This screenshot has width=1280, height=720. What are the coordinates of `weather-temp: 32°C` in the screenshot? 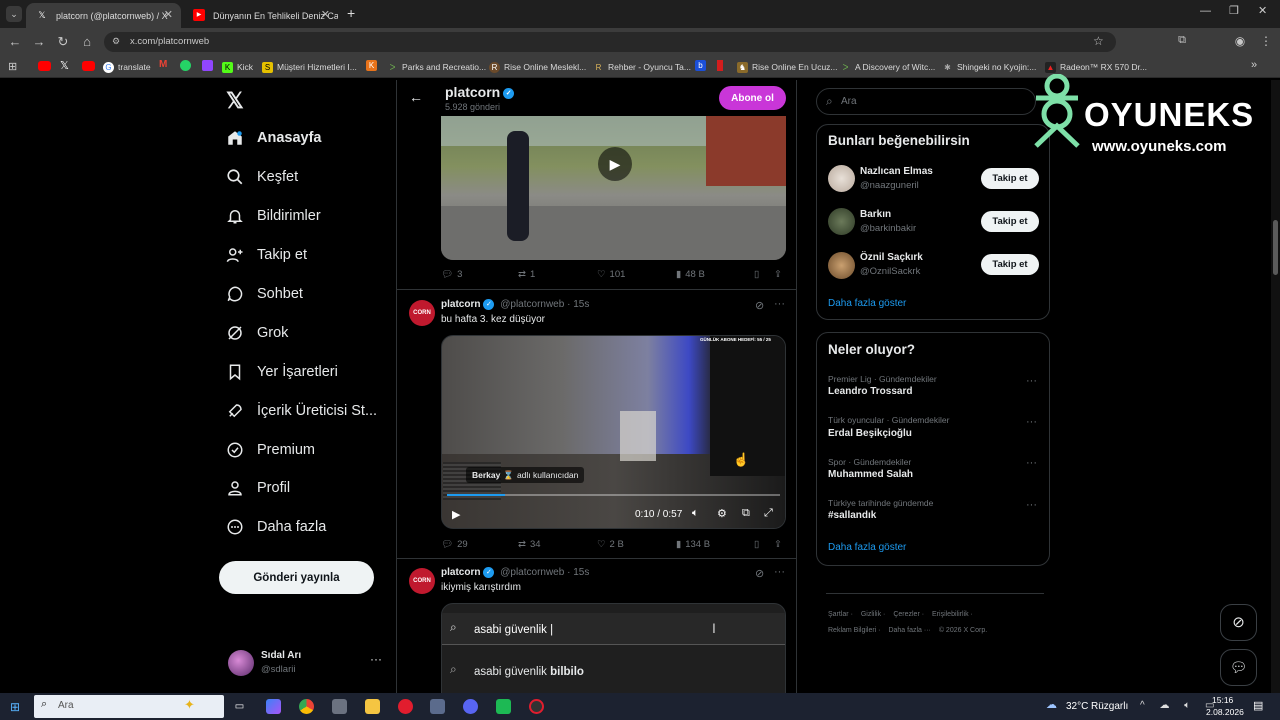 It's located at (1077, 706).